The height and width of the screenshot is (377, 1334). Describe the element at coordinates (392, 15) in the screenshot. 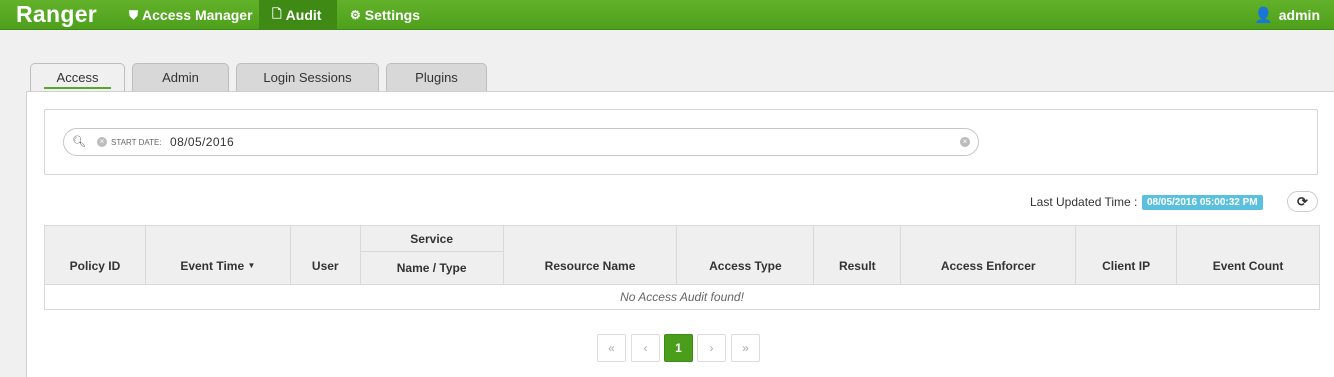

I see `nav-settings-label: Settings` at that location.